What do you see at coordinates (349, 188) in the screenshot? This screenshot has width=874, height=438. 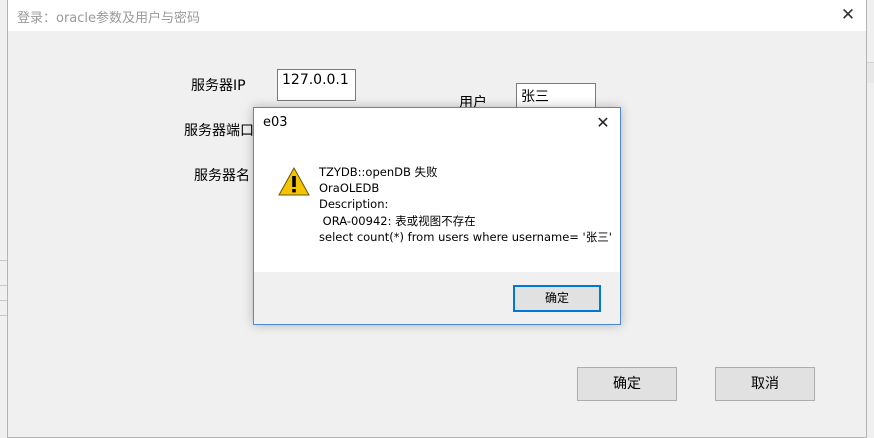 I see `message-line: OraOLEDB` at bounding box center [349, 188].